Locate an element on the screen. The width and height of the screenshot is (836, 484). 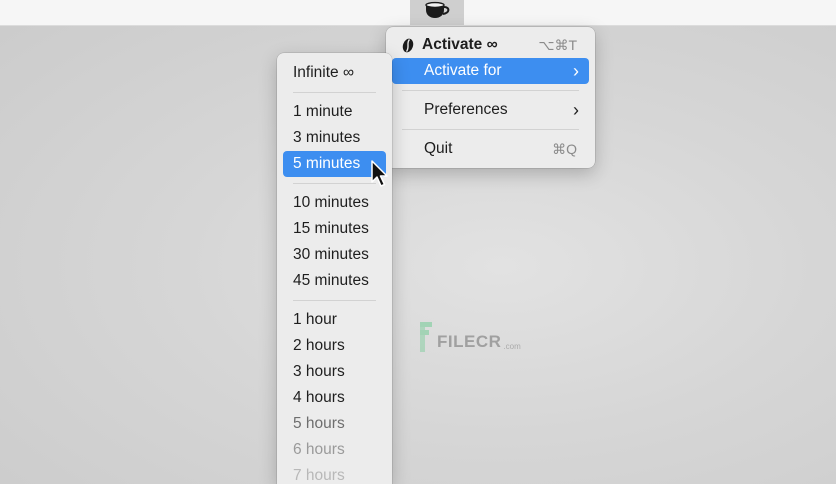
watermark: FILECR .com is located at coordinates (469, 337).